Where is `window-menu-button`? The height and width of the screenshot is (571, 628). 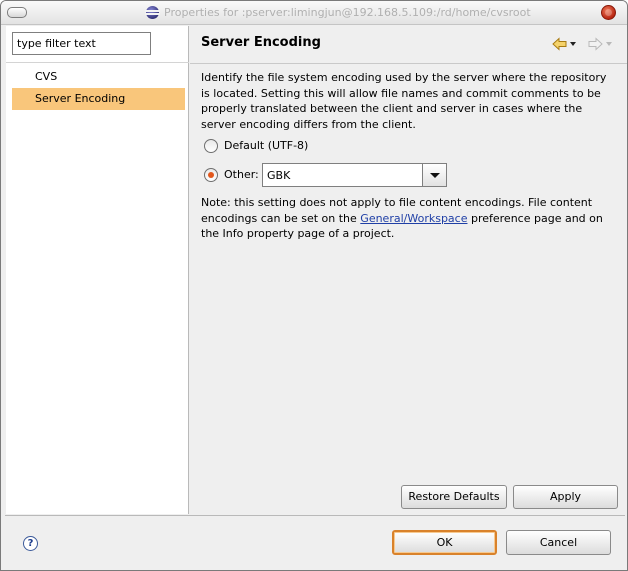 window-menu-button is located at coordinates (17, 12).